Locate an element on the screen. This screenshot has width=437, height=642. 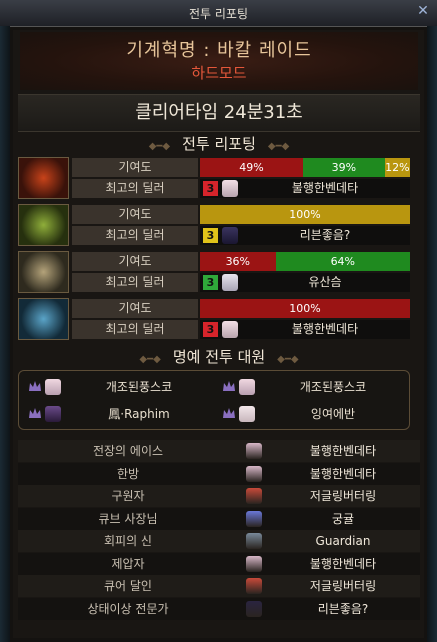
award-row: 회피의 신 Guardian is located at coordinates (219, 541).